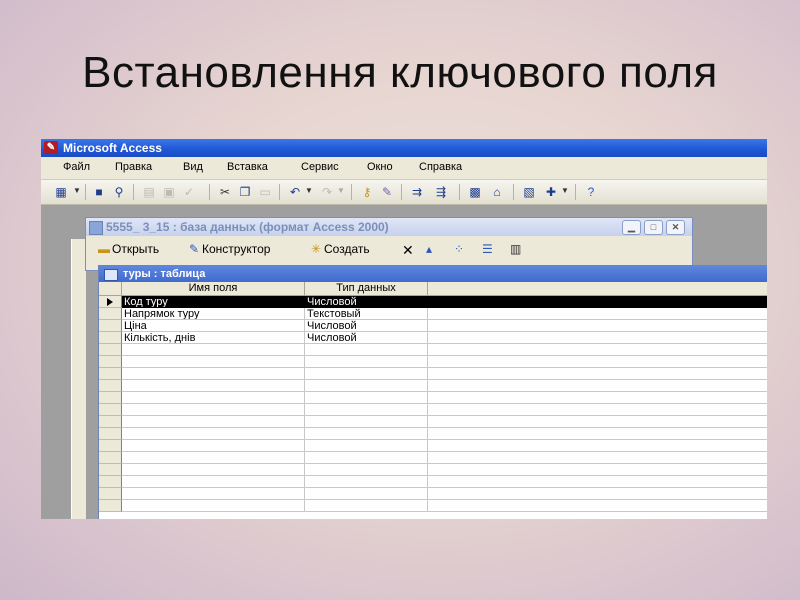  What do you see at coordinates (295, 192) in the screenshot?
I see `undo-icon: ↶` at bounding box center [295, 192].